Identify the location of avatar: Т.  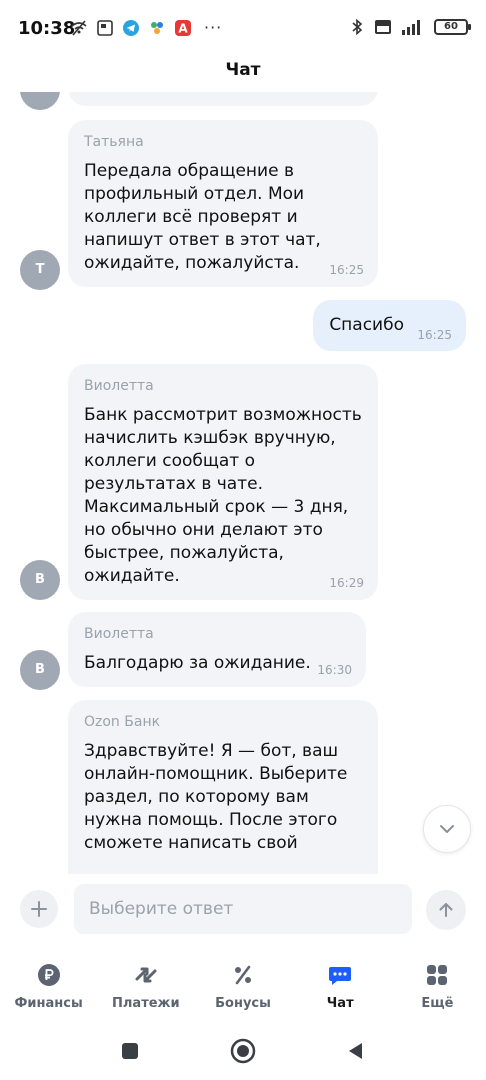
(40, 270).